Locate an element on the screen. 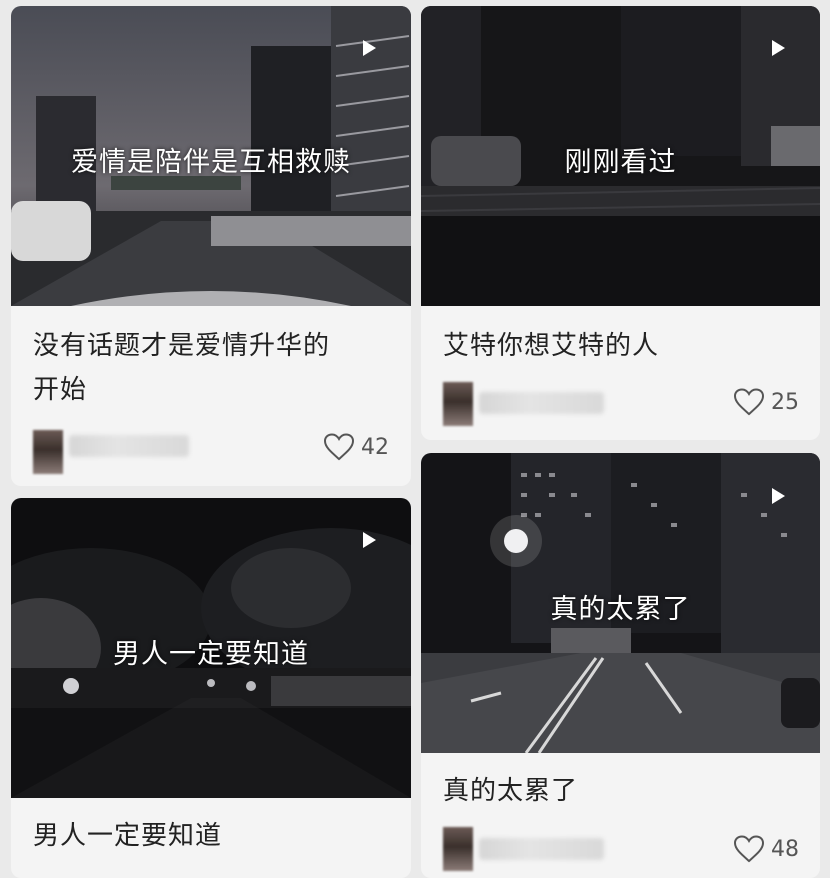 This screenshot has width=830, height=878. post-title-line: 没有话题才是爱情升华的 is located at coordinates (182, 346).